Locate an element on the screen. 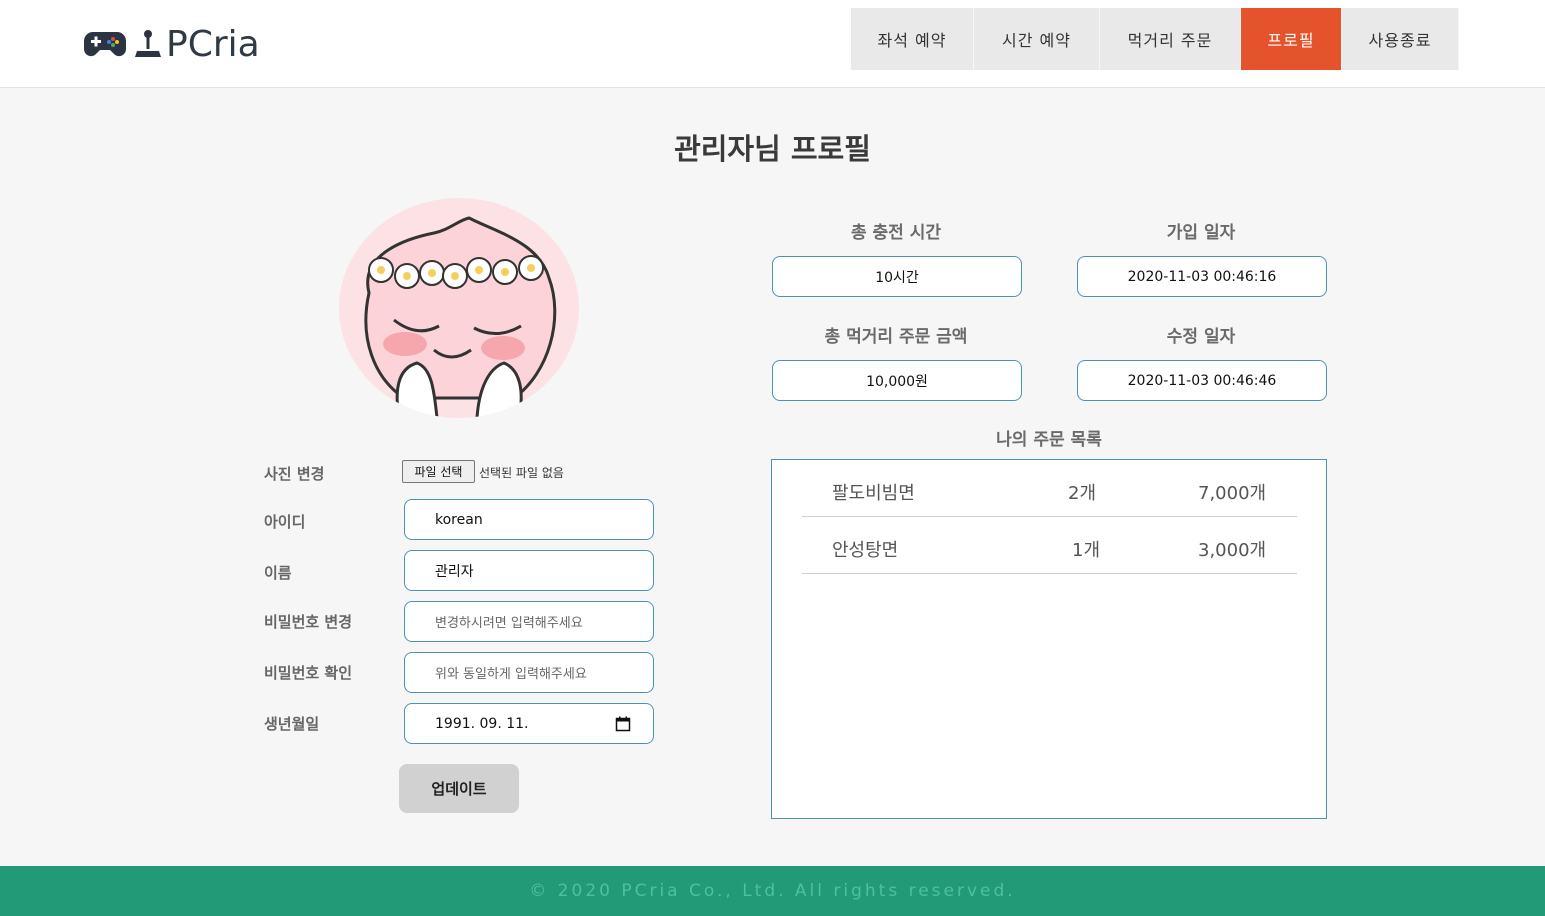 The width and height of the screenshot is (1545, 916). orders-title: 나의 주문 목록 is located at coordinates (1049, 440).